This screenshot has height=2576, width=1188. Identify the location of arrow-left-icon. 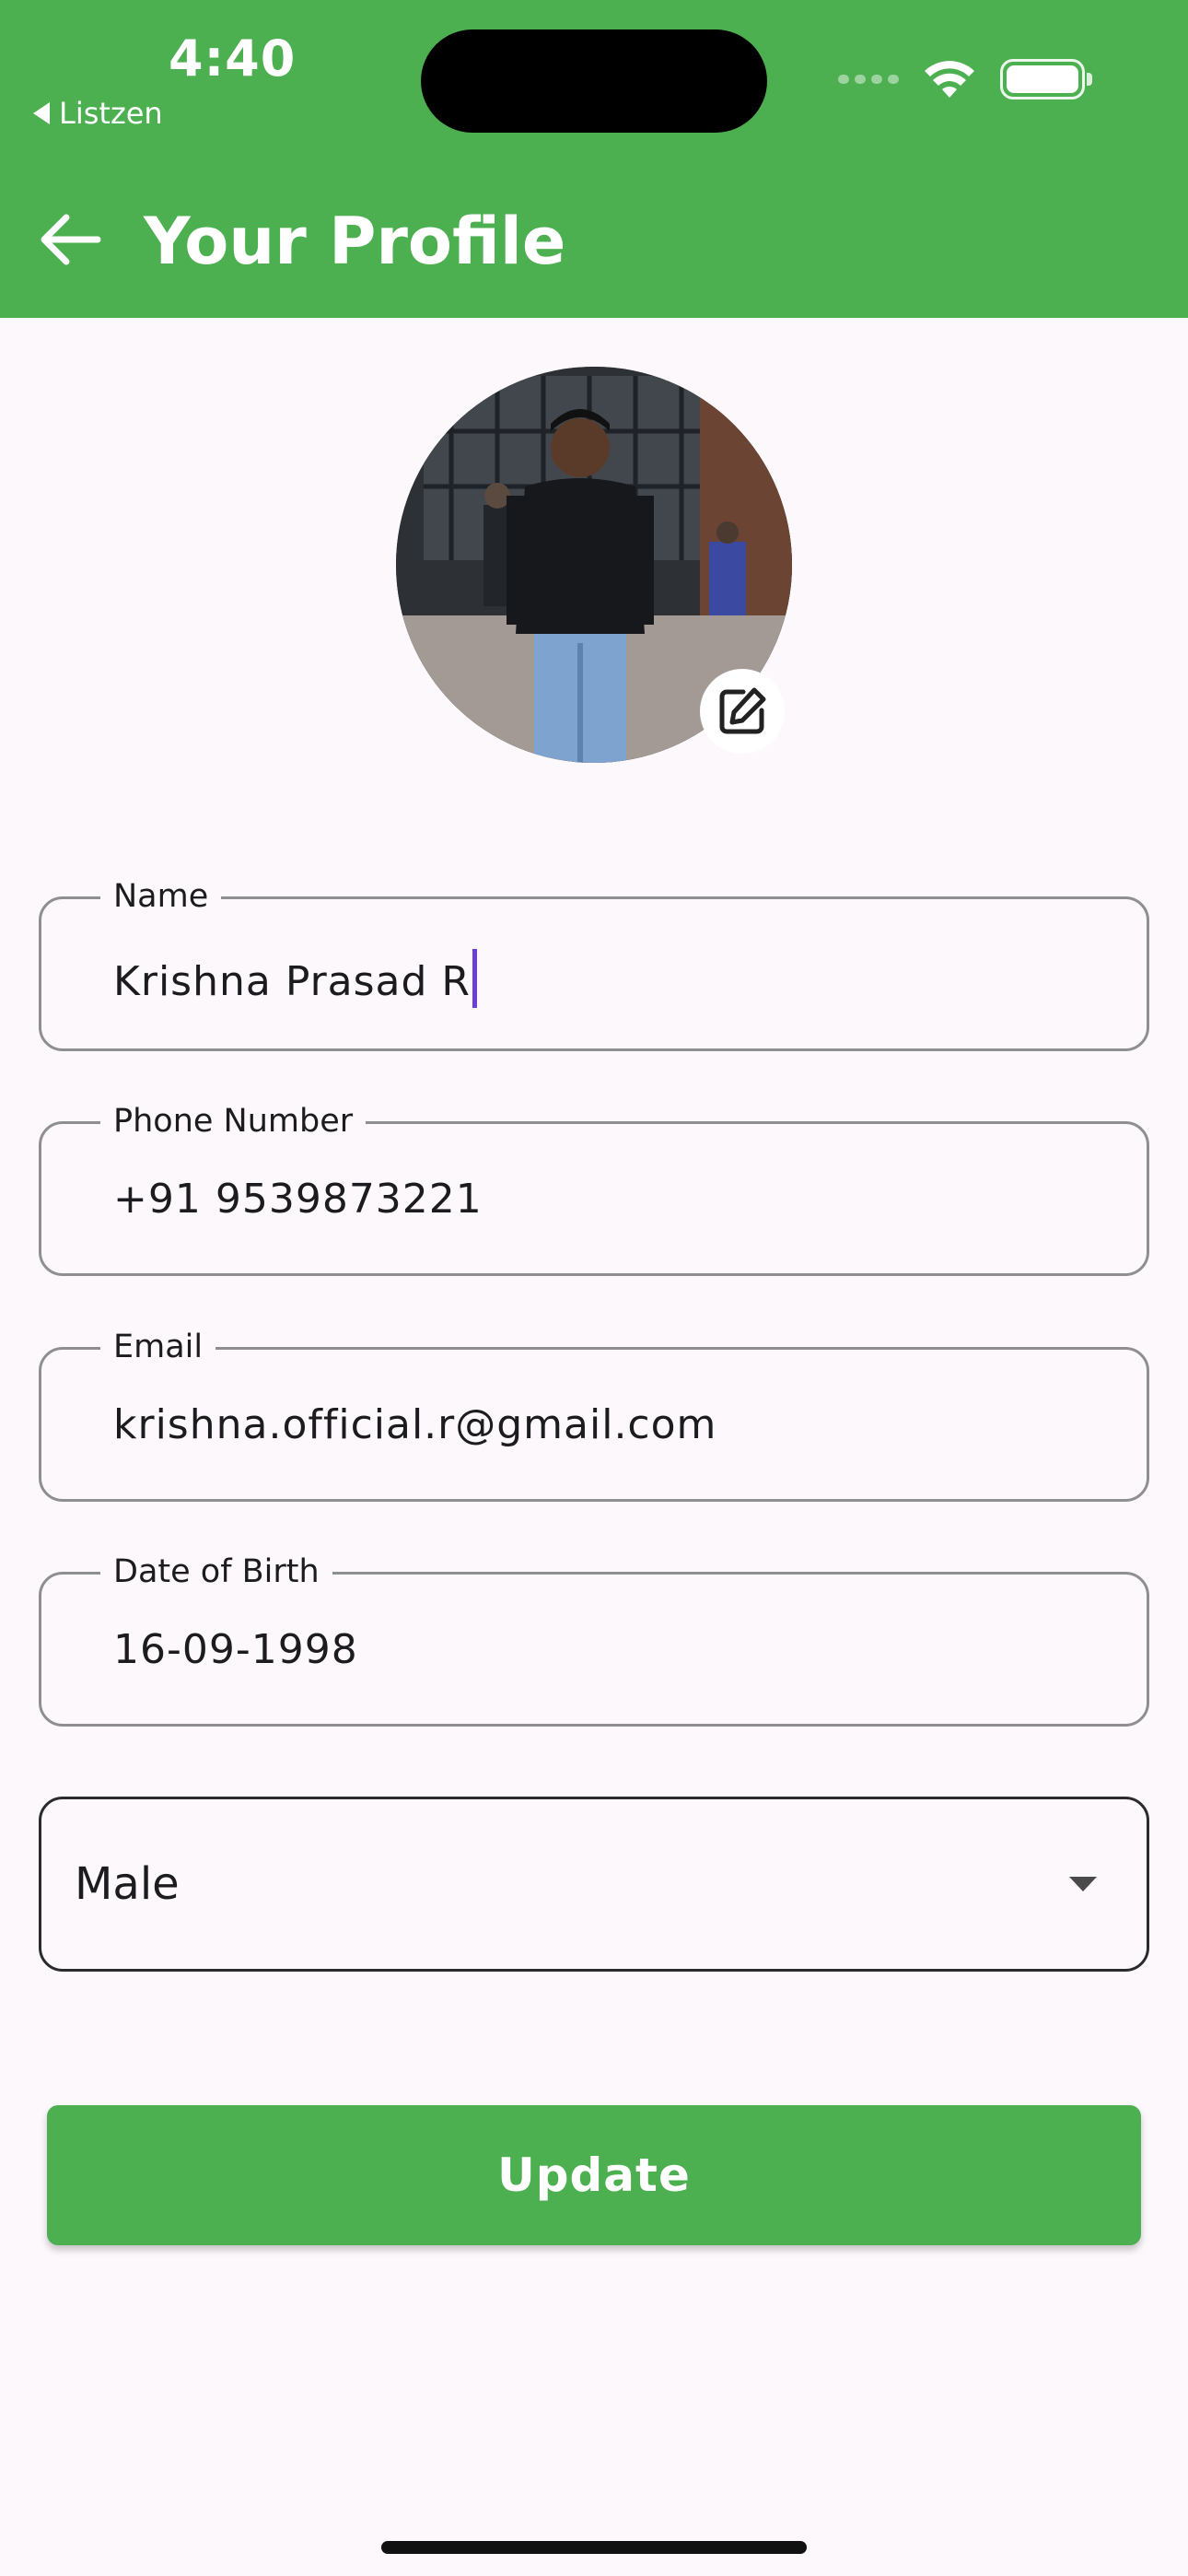
(71, 239).